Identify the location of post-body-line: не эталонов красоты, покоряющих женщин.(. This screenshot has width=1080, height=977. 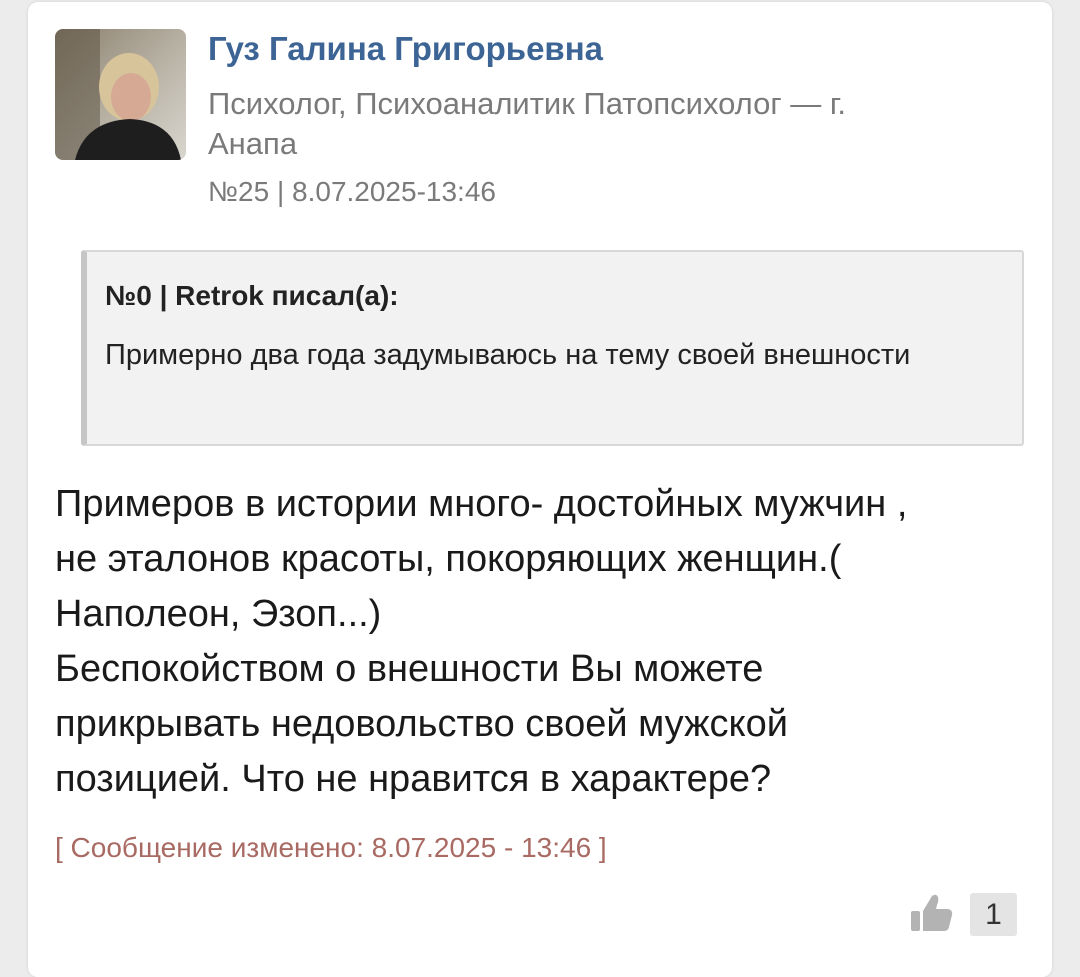
(448, 559).